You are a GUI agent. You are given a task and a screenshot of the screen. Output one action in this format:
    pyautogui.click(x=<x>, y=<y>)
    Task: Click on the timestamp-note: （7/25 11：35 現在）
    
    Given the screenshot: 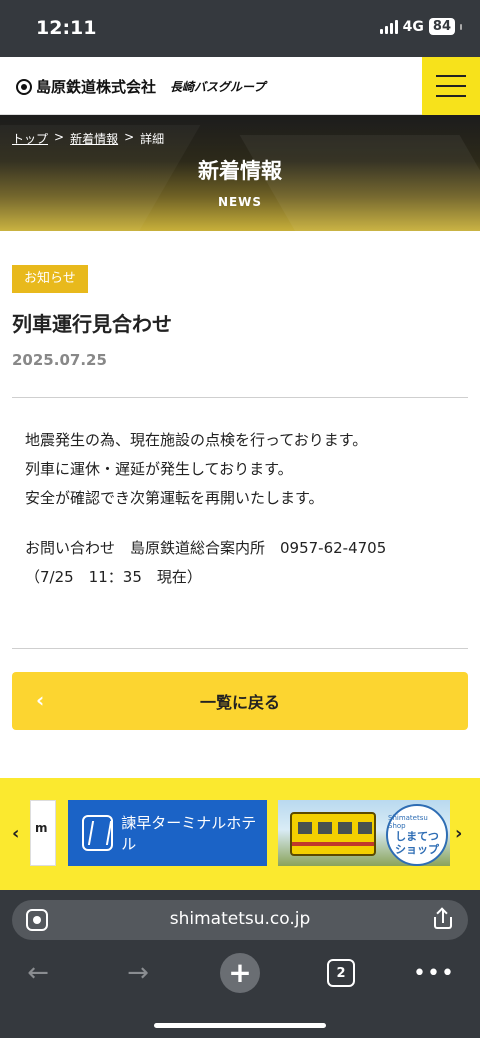 What is the action you would take?
    pyautogui.click(x=113, y=577)
    